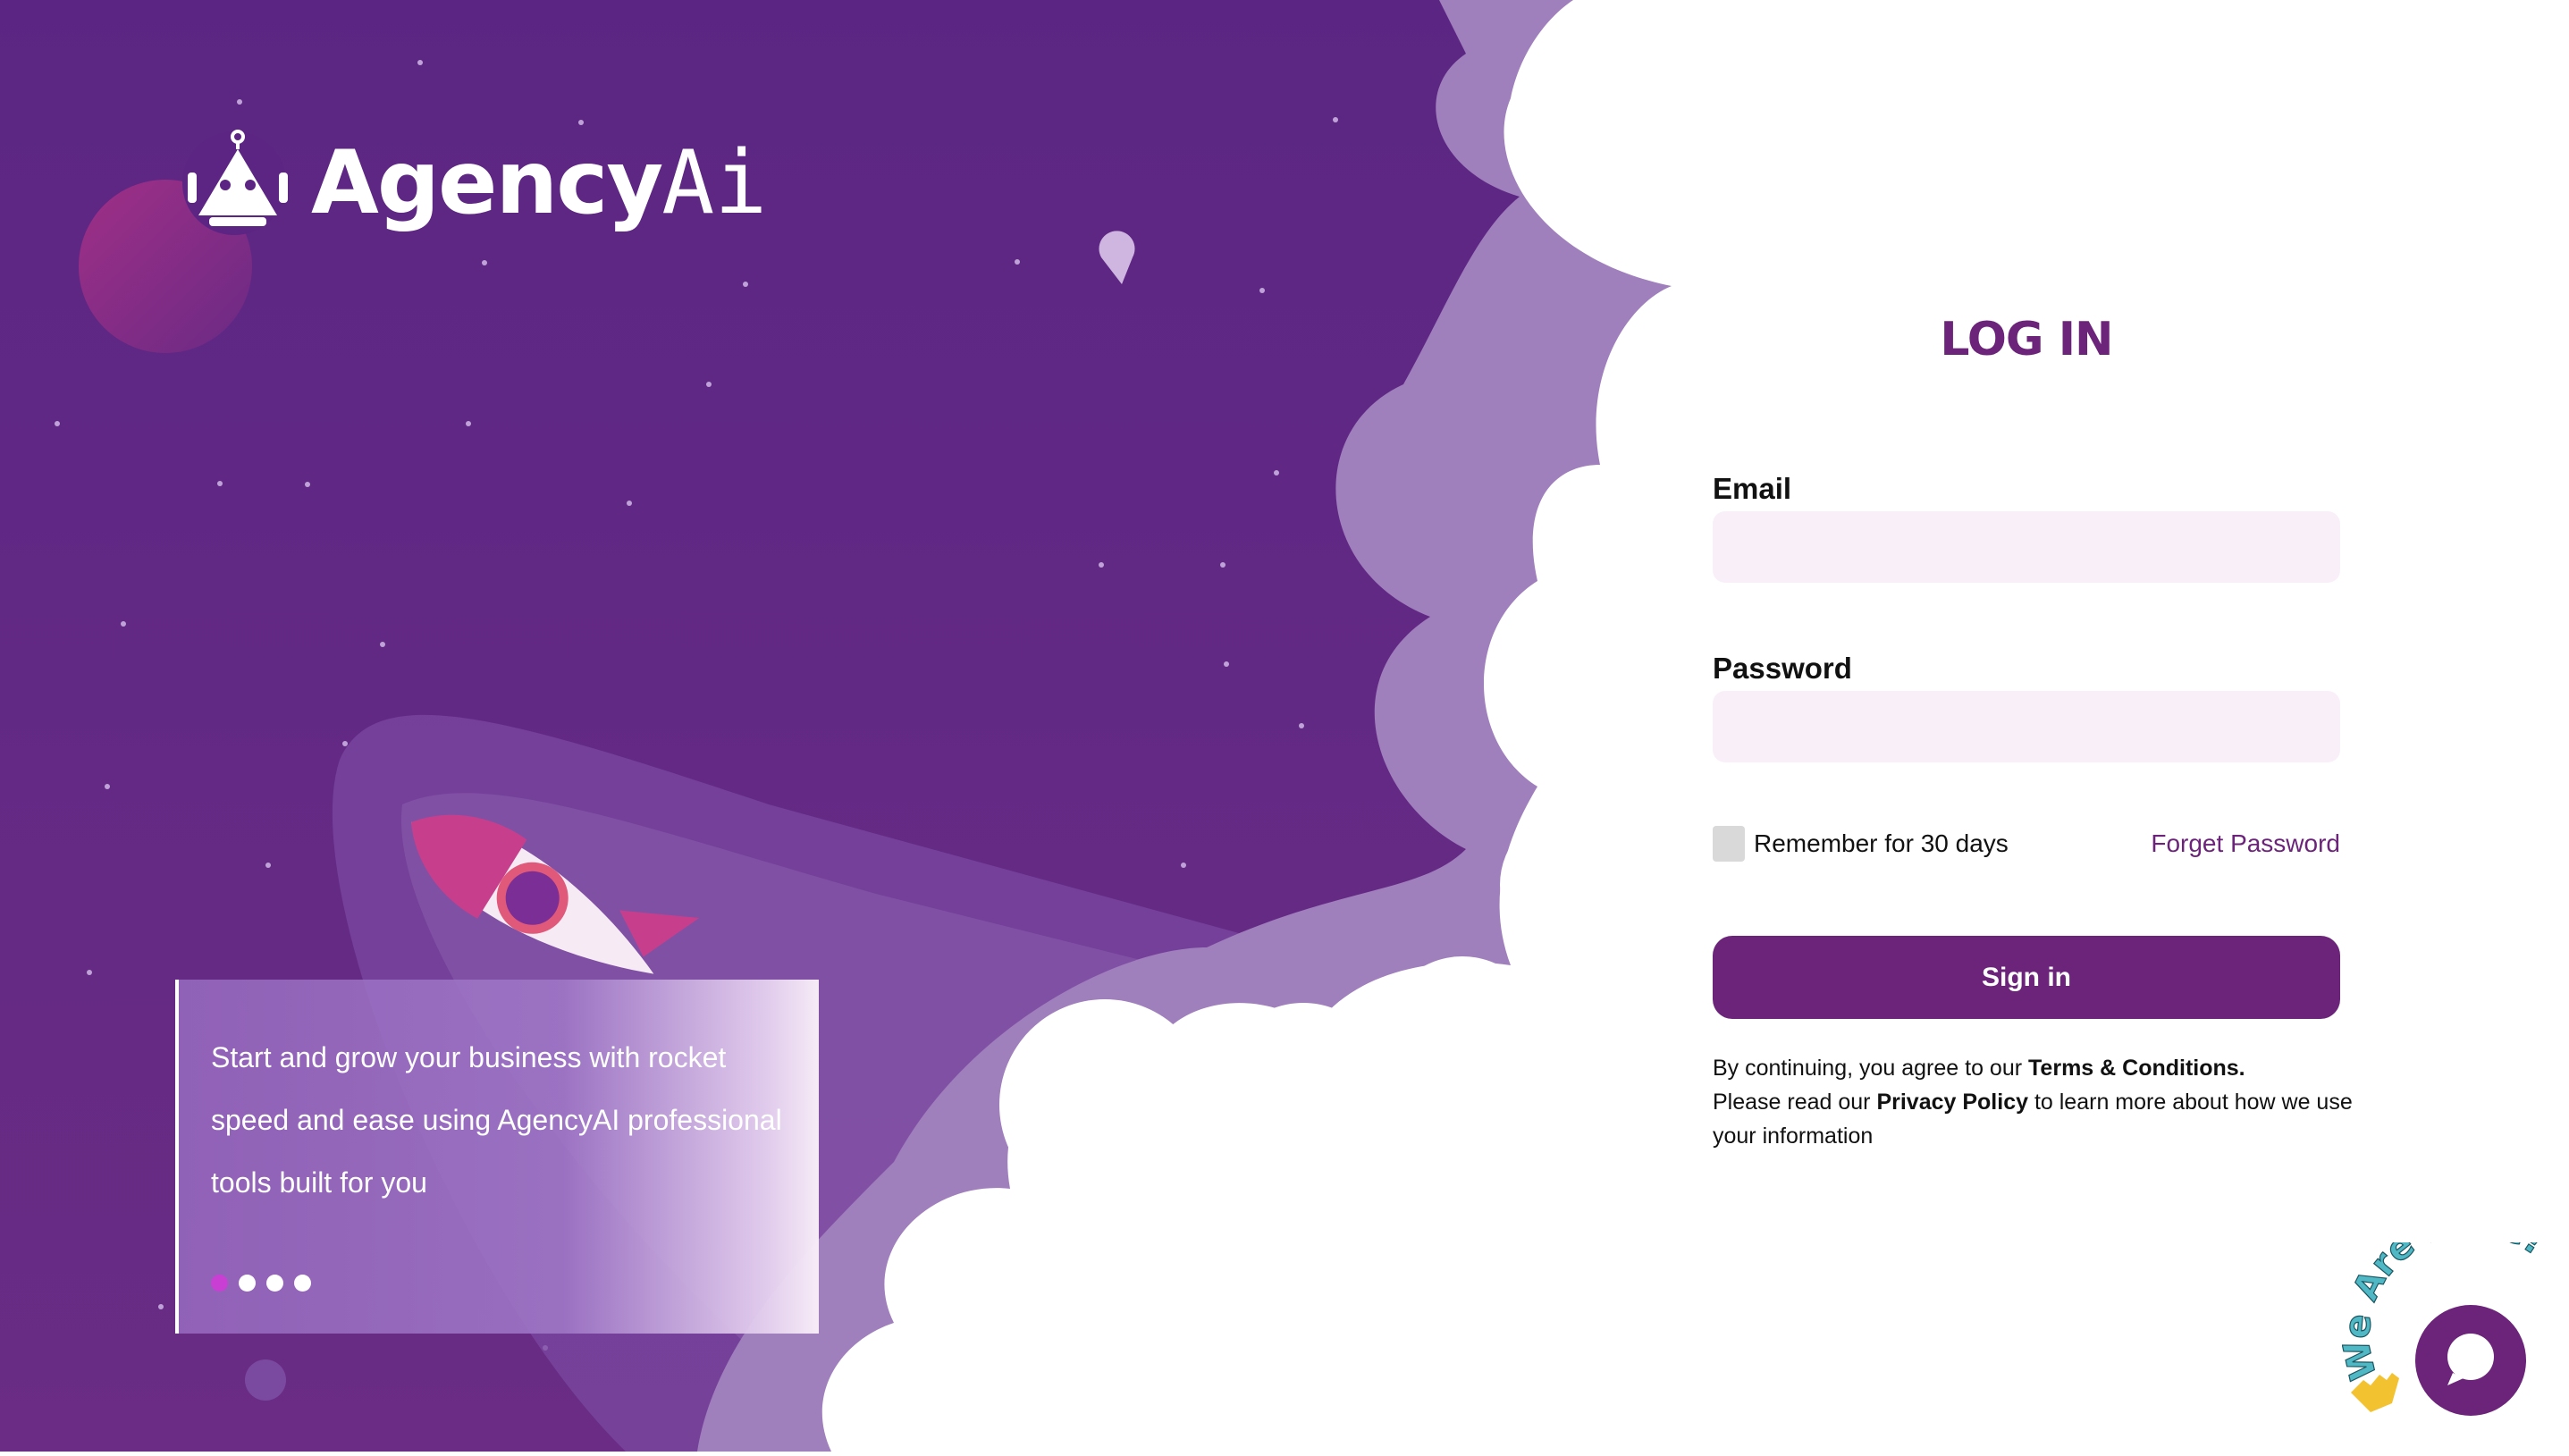 The height and width of the screenshot is (1456, 2569). Describe the element at coordinates (2026, 977) in the screenshot. I see `sign-in-button: Sign in` at that location.